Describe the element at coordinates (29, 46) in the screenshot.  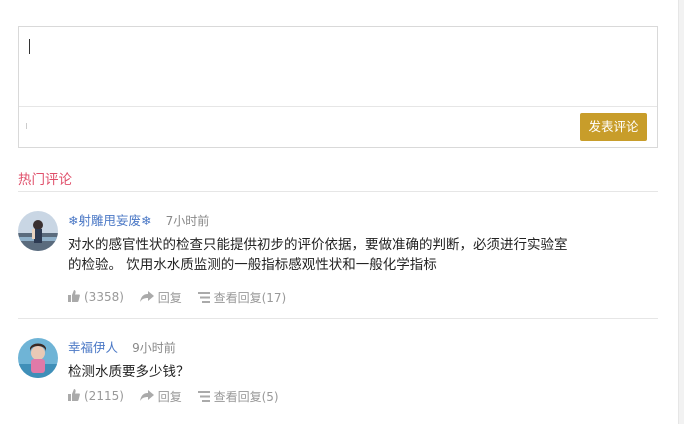
I see `text-caret` at that location.